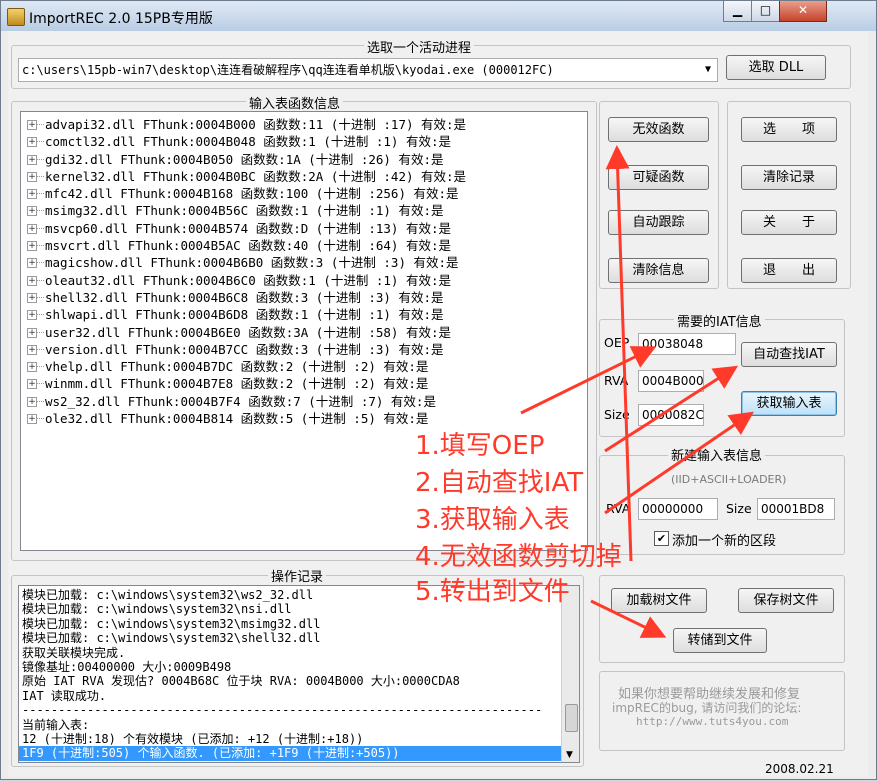 The width and height of the screenshot is (877, 781). I want to click on annotation-step-4: 4.无效函数剪切掉, so click(518, 557).